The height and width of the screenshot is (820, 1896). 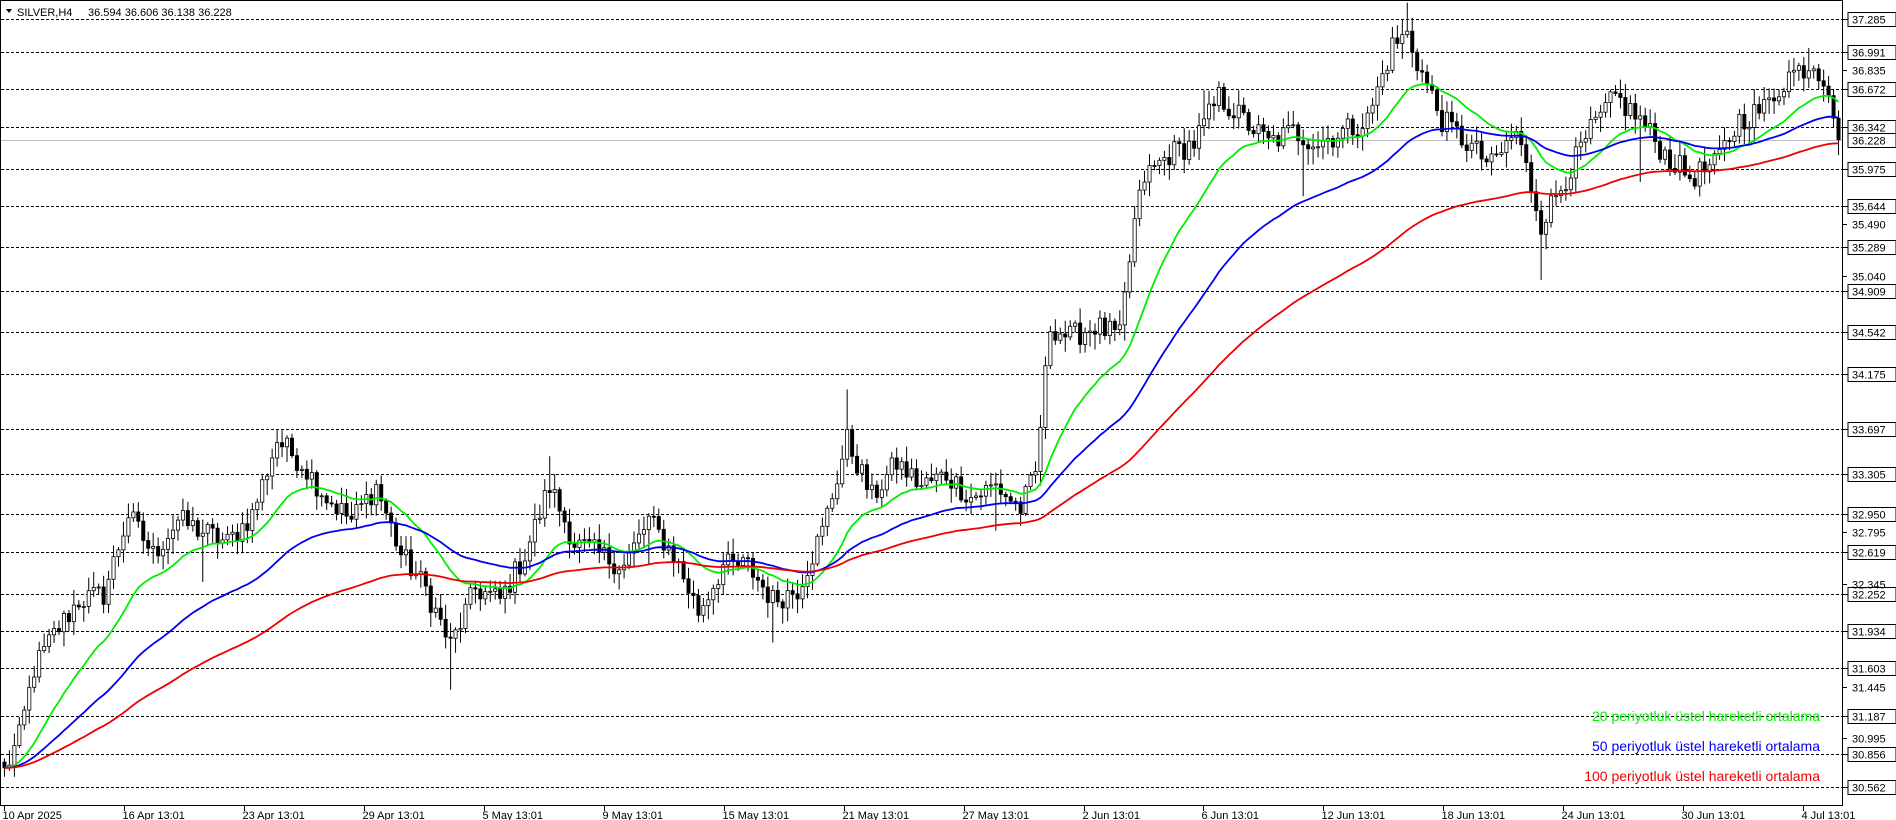 I want to click on price-label: 32.619, so click(x=1869, y=554).